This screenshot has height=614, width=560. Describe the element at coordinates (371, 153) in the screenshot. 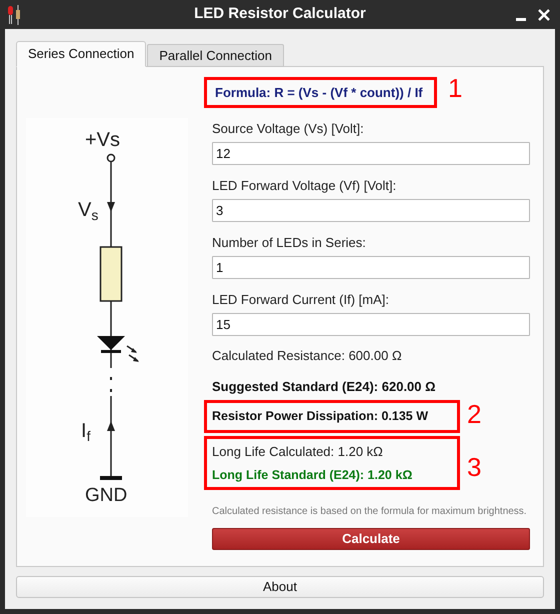

I see `input-field: 12` at that location.